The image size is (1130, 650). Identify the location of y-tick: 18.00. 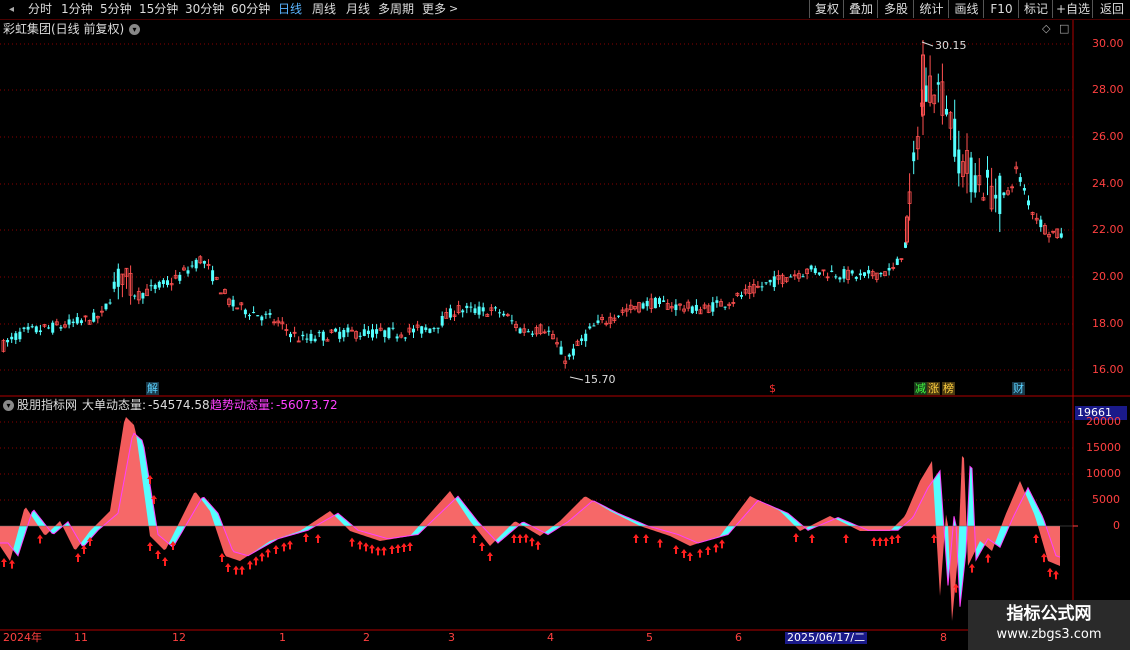
(1108, 323).